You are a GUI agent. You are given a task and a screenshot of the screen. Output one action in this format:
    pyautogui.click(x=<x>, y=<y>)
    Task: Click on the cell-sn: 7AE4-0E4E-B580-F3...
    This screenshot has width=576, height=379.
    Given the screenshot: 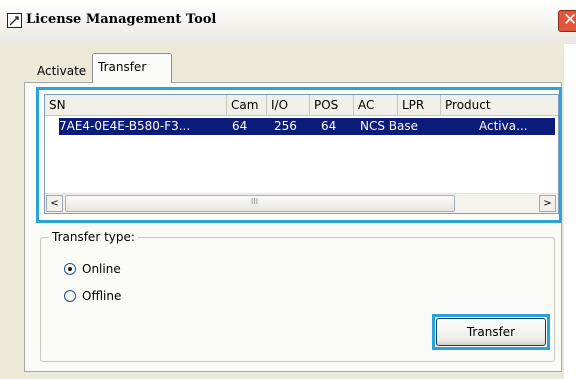 What is the action you would take?
    pyautogui.click(x=125, y=126)
    